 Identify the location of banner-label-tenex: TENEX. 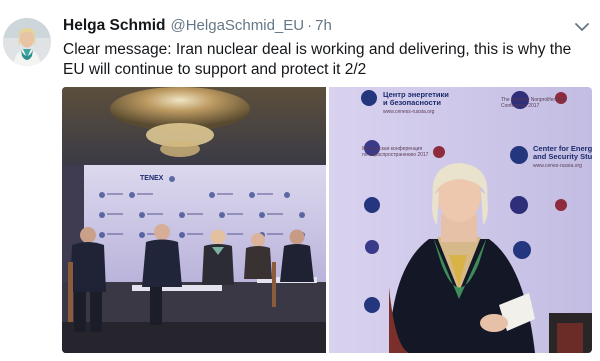
(152, 178).